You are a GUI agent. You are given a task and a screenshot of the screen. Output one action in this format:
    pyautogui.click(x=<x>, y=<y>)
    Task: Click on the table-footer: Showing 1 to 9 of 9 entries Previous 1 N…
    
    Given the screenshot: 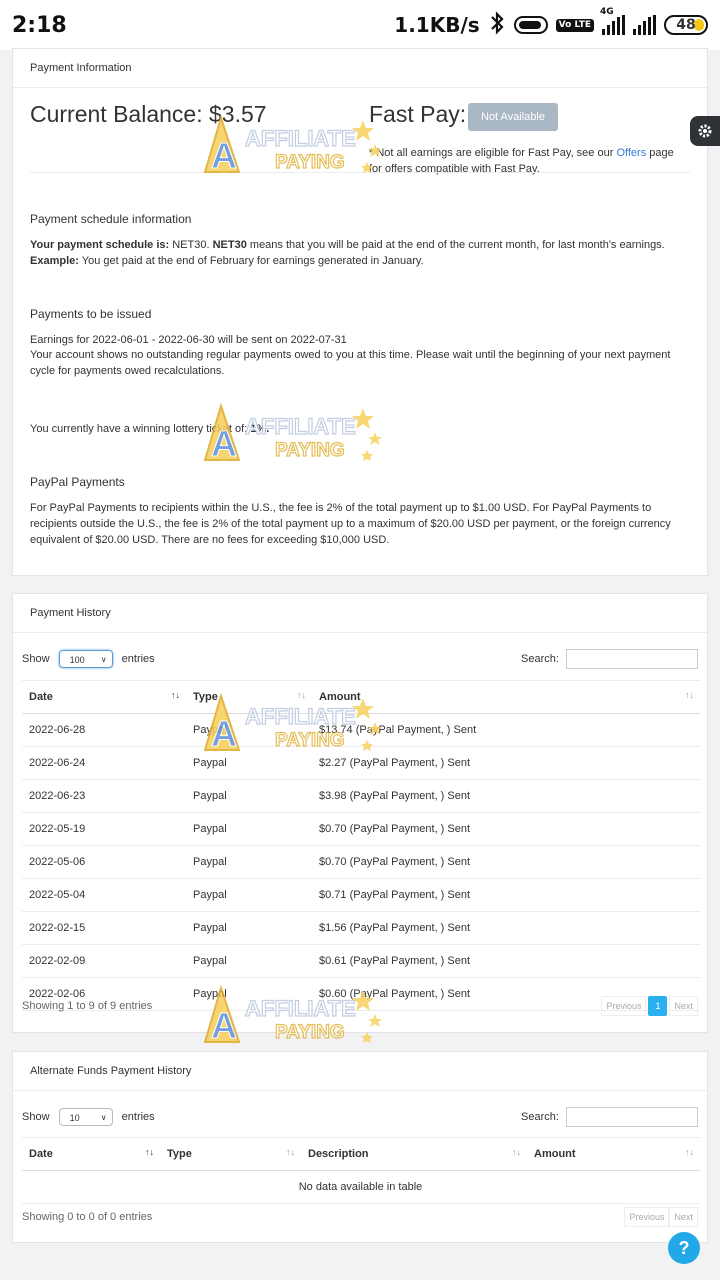 What is the action you would take?
    pyautogui.click(x=360, y=1006)
    